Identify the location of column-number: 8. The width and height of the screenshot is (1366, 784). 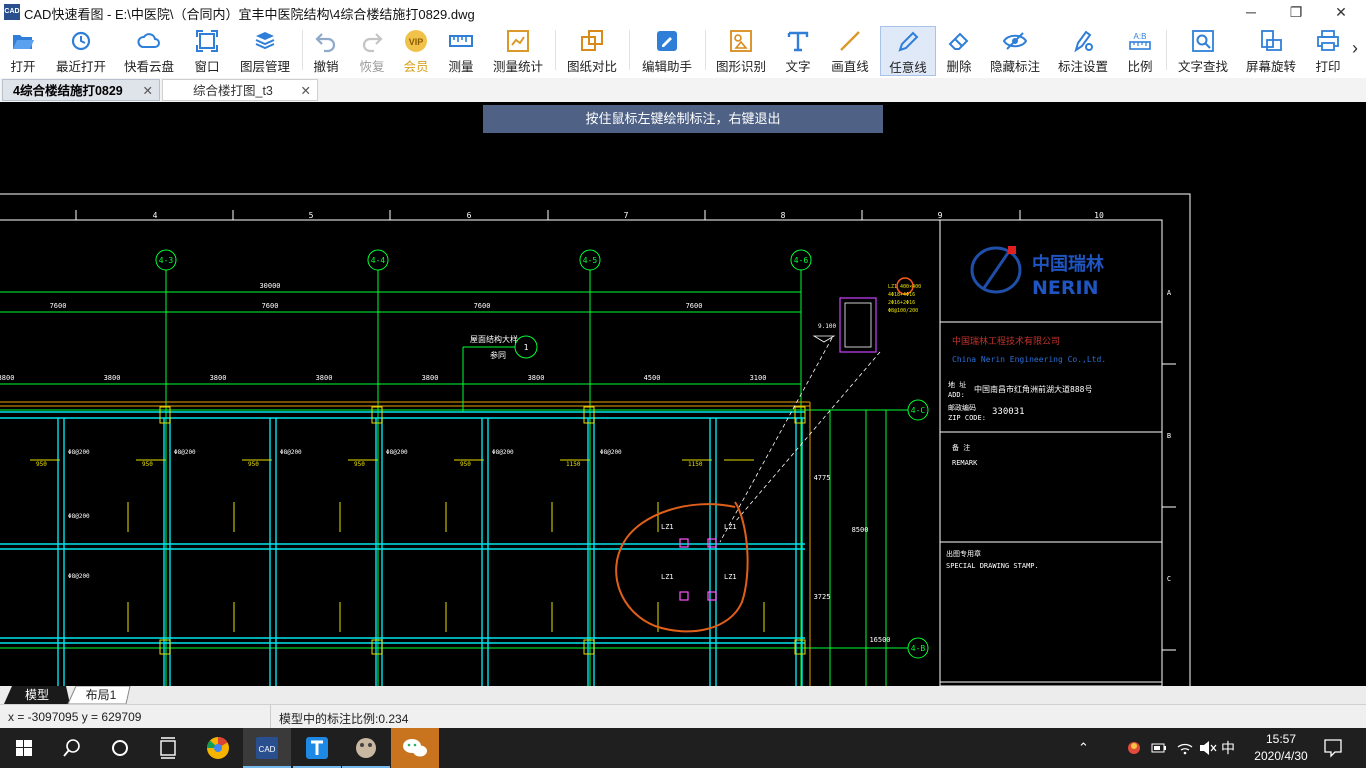
(783, 215).